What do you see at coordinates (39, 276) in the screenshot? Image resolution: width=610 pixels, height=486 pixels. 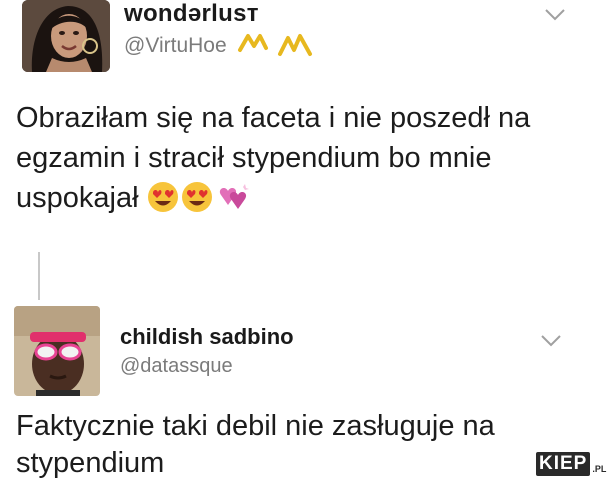 I see `thread-line` at bounding box center [39, 276].